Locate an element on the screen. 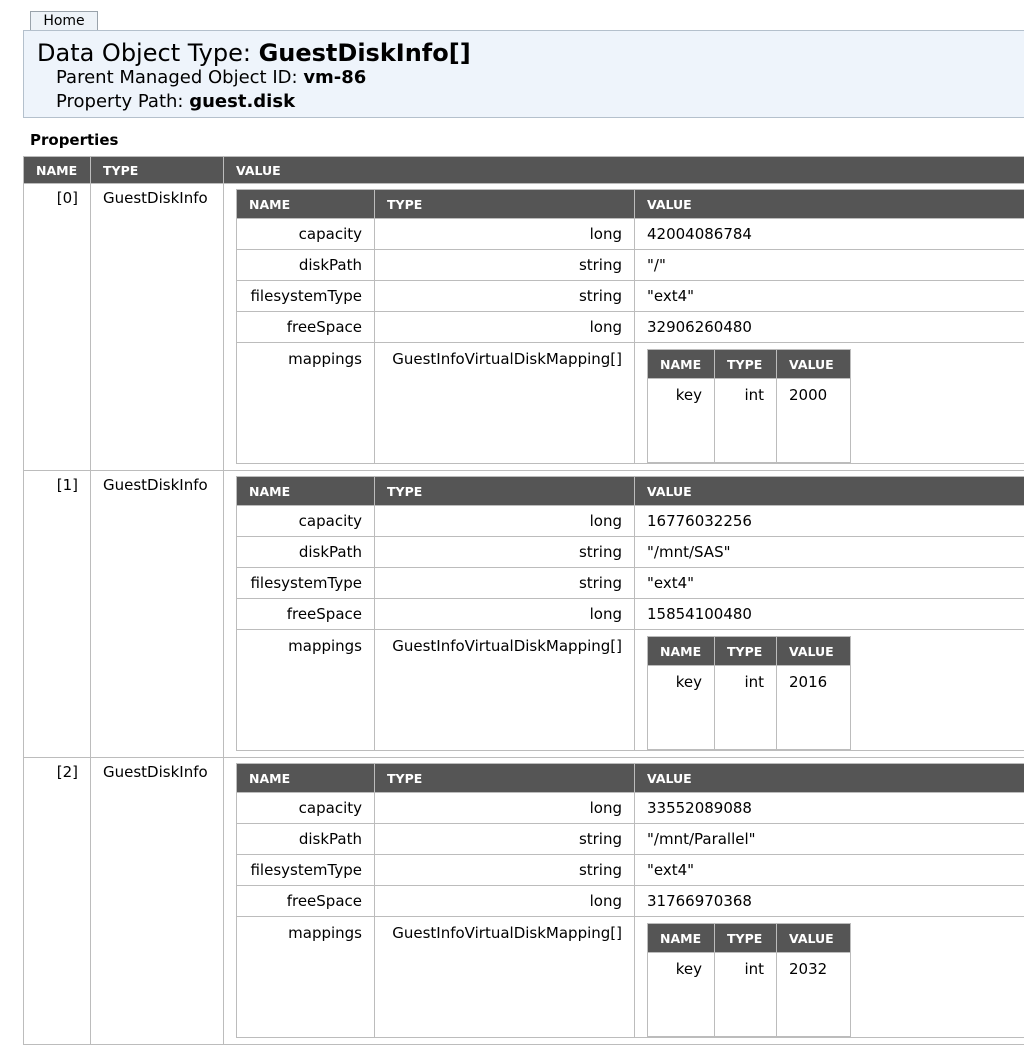 This screenshot has height=1045, width=1024. data-object-type: Data Object Type: GuestDiskInfo[] is located at coordinates (254, 53).